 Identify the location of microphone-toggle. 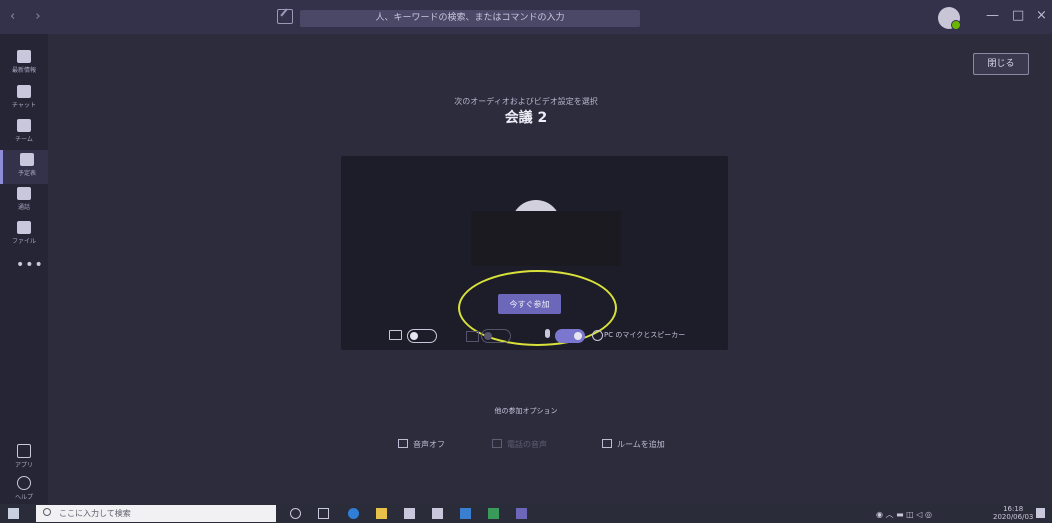
(570, 336).